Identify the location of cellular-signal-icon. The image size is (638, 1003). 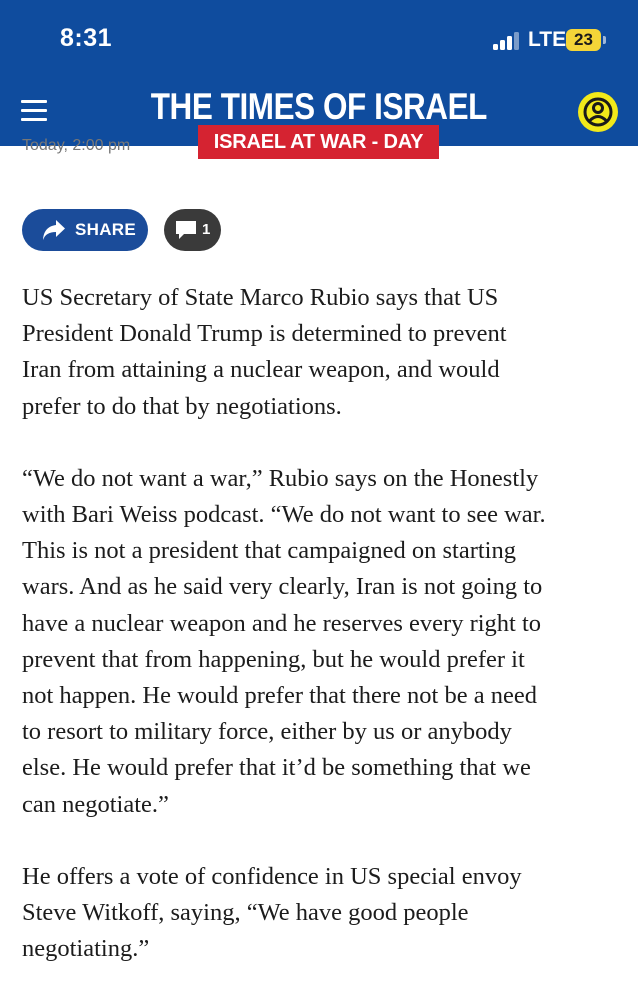
(508, 41).